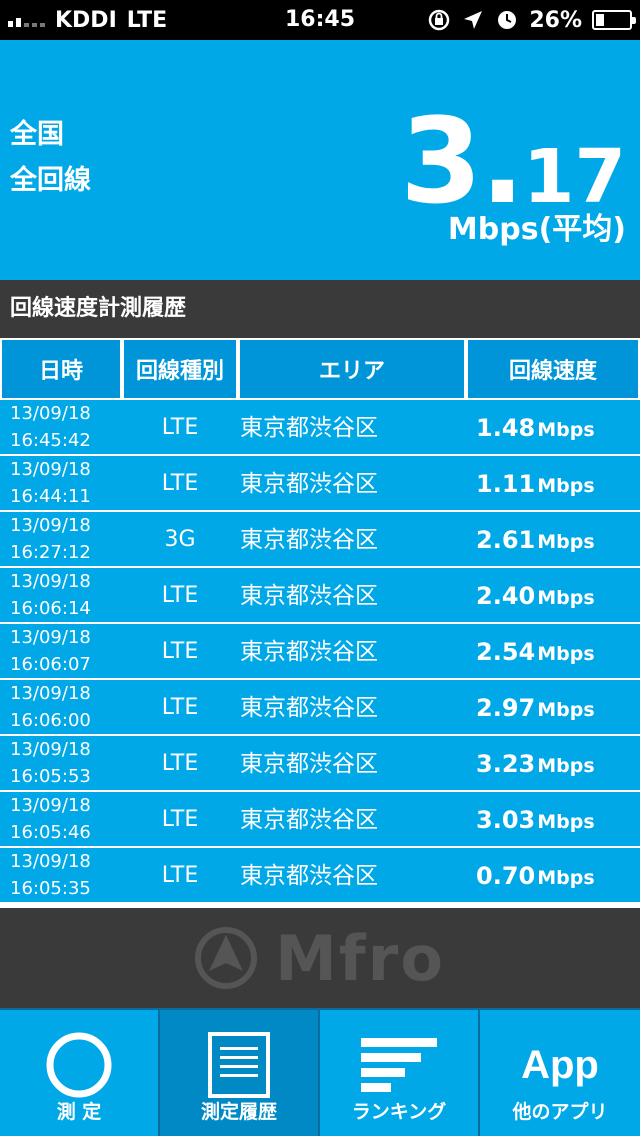 The height and width of the screenshot is (1136, 640). Describe the element at coordinates (320, 539) in the screenshot. I see `table-row: 13/09/18 16:27:12 3G 東京都渋谷区 2.61 Mbps` at that location.